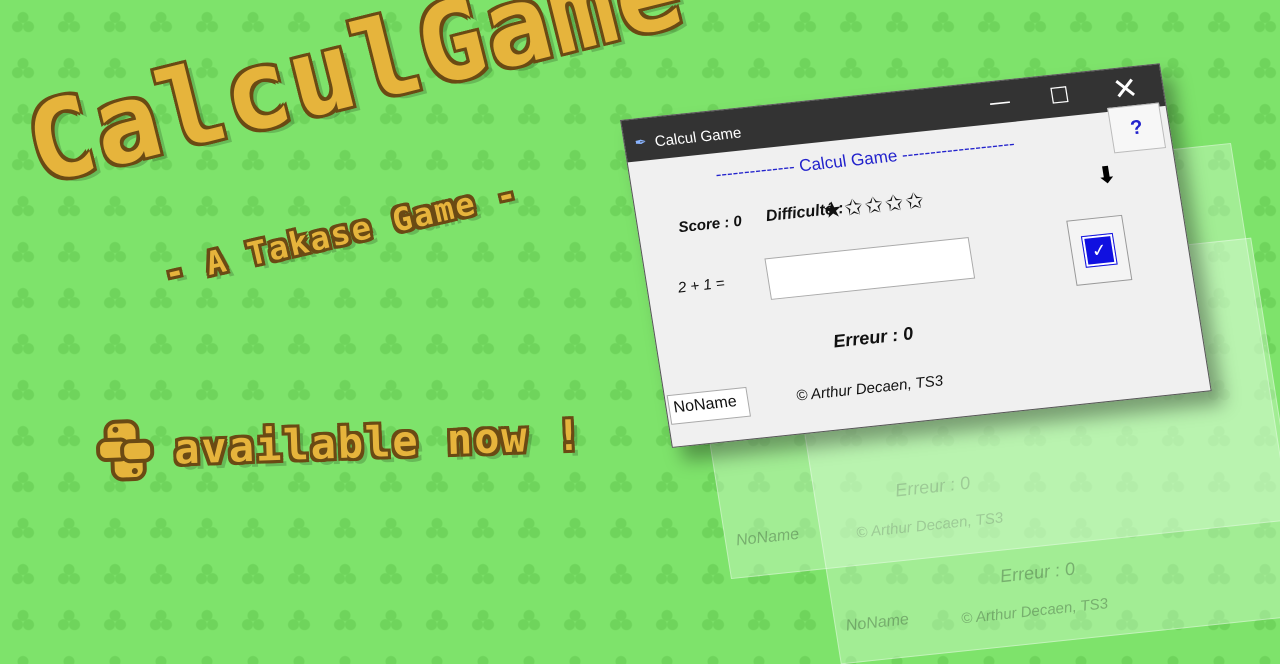  I want to click on ghost-name-1: NoName, so click(767, 537).